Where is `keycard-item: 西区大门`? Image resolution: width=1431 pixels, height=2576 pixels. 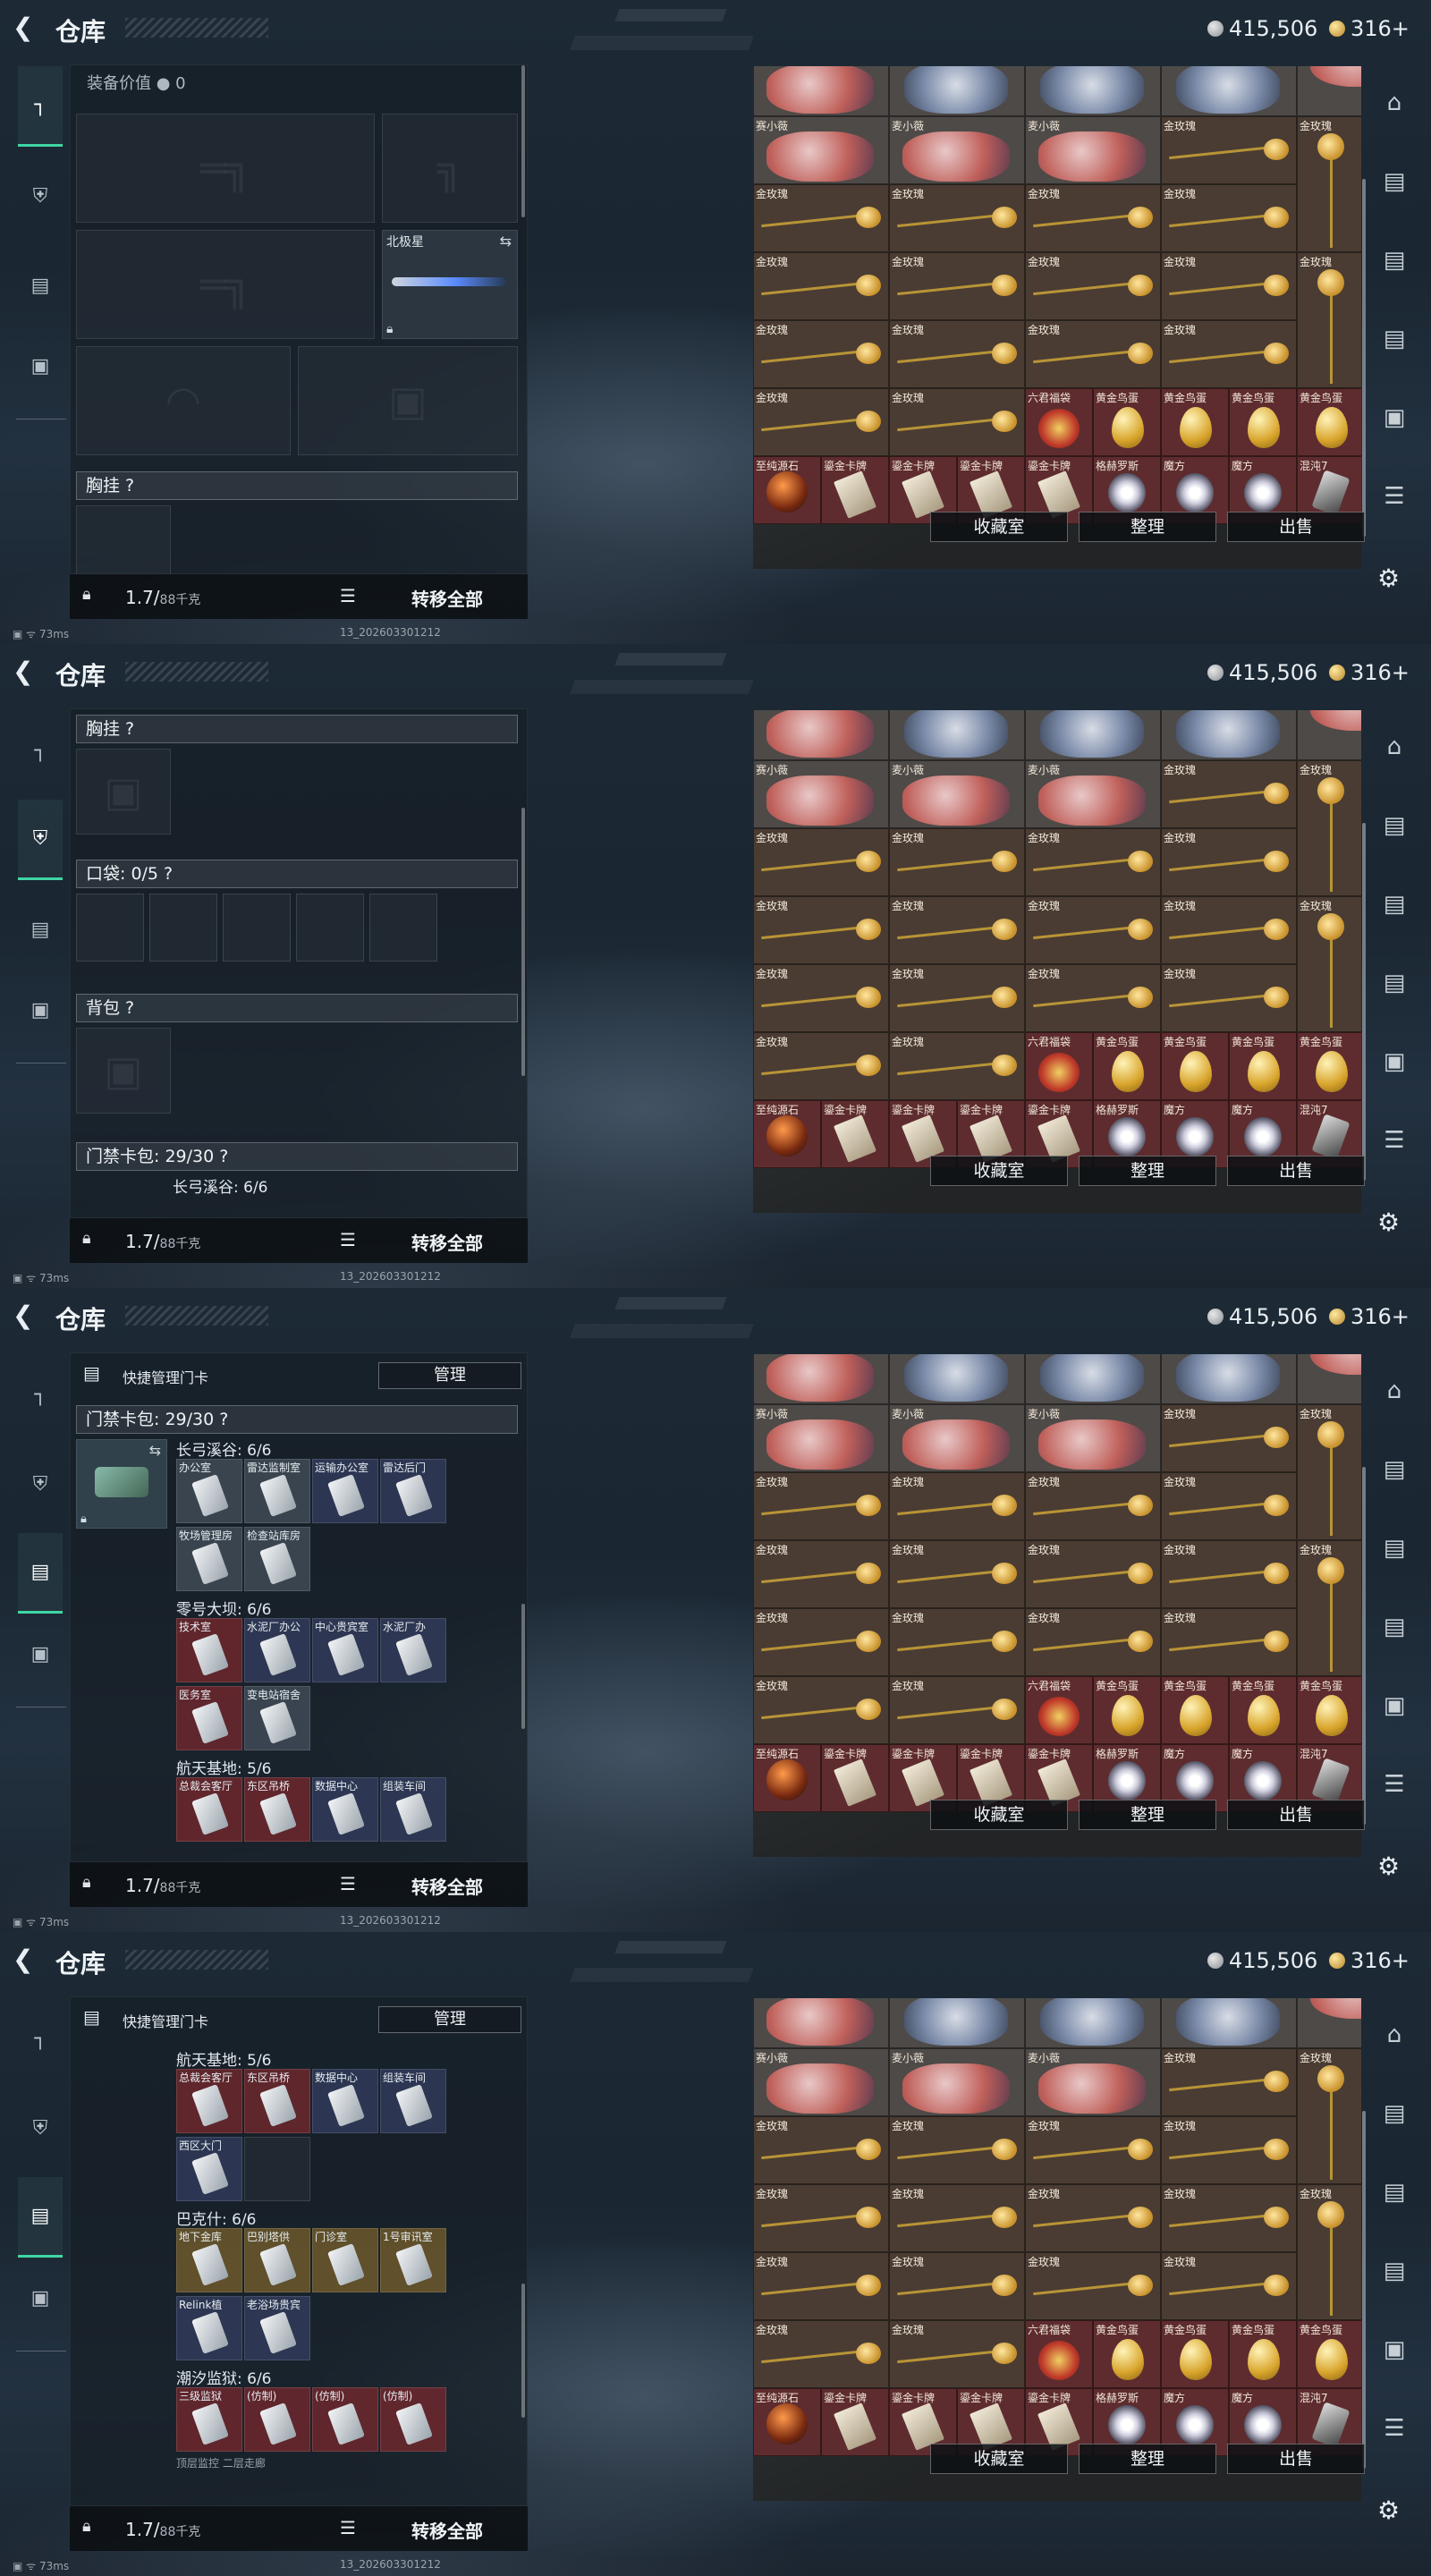
keycard-item: 西区大门 is located at coordinates (209, 2169).